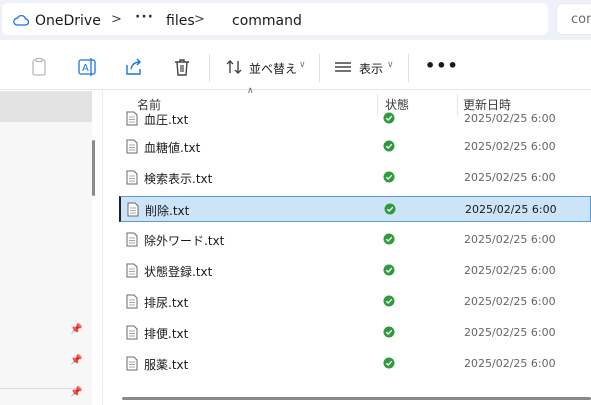  I want to click on command-bar: A 並べ替え ∨ 表示 ∨ •••, so click(295, 65).